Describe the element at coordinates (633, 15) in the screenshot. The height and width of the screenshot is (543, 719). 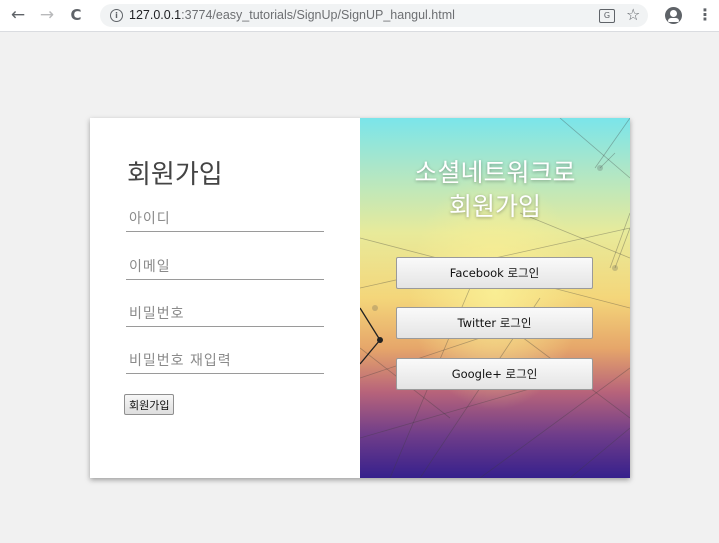
I see `star-icon: ☆` at that location.